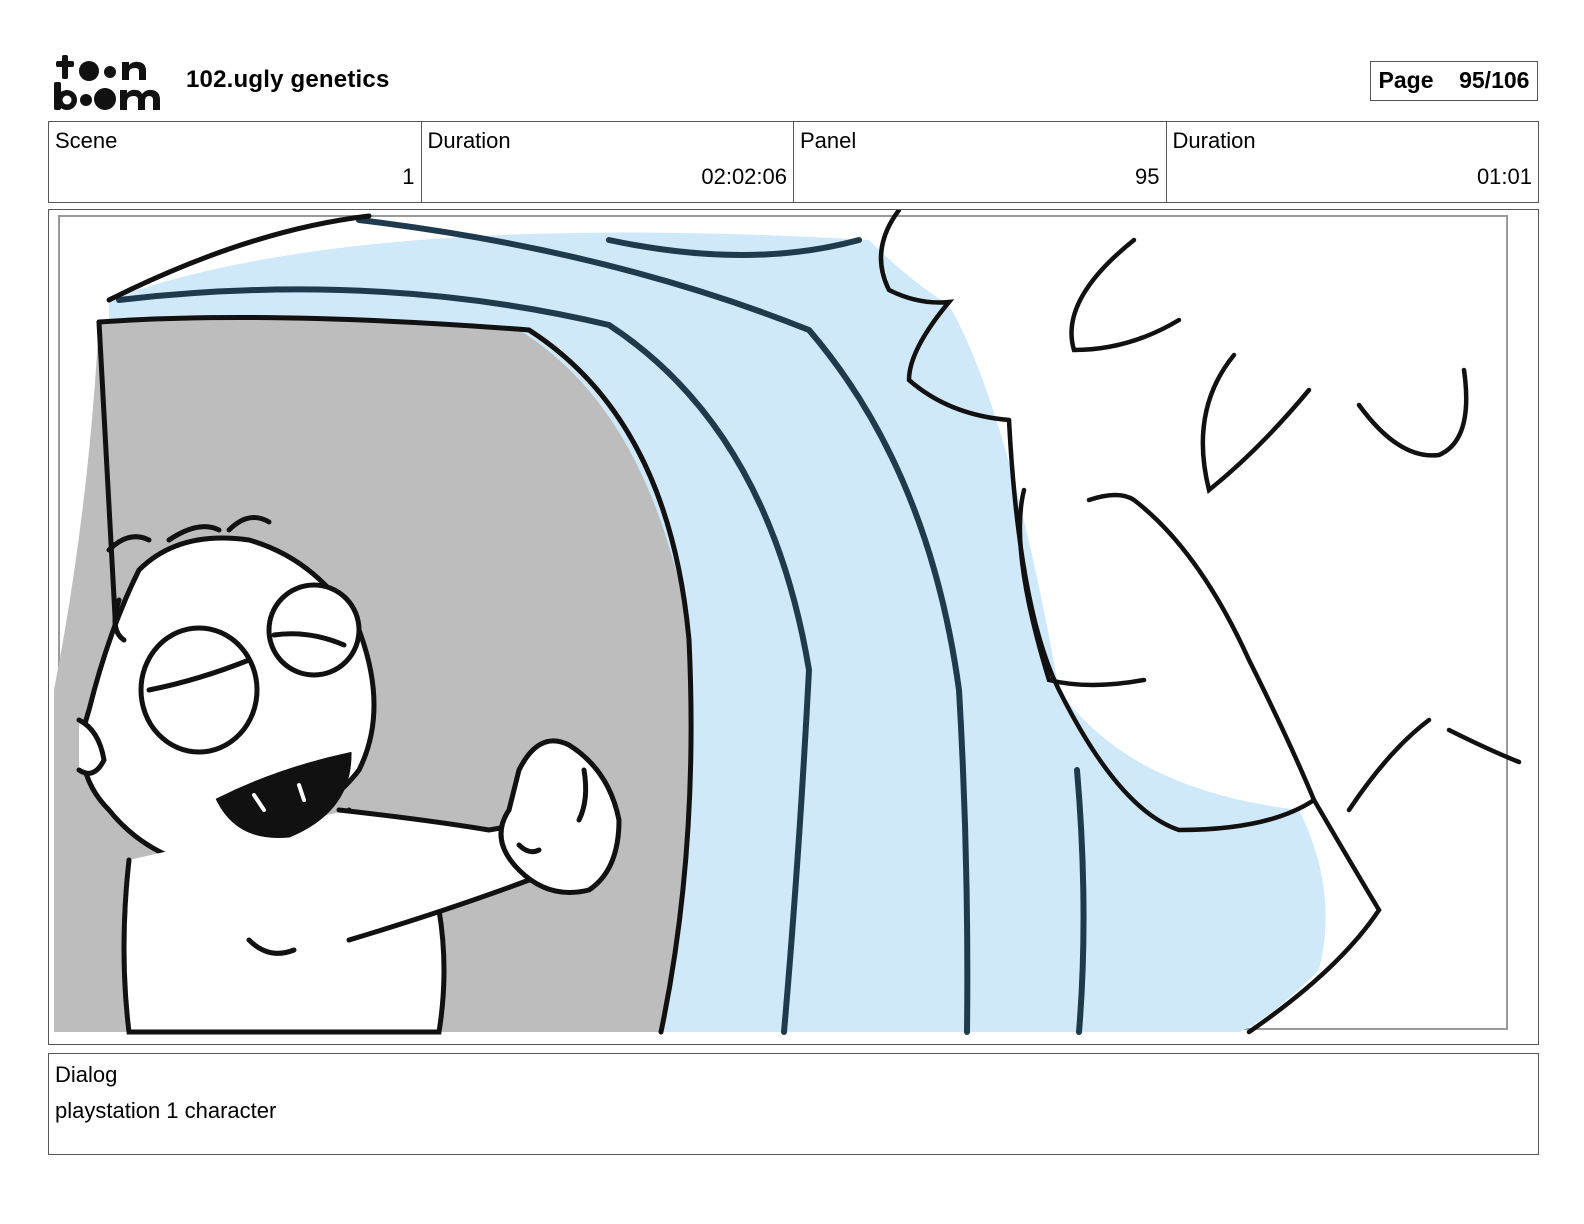 Image resolution: width=1584 pixels, height=1224 pixels. What do you see at coordinates (980, 162) in the screenshot?
I see `panel-cell: Panel 95` at bounding box center [980, 162].